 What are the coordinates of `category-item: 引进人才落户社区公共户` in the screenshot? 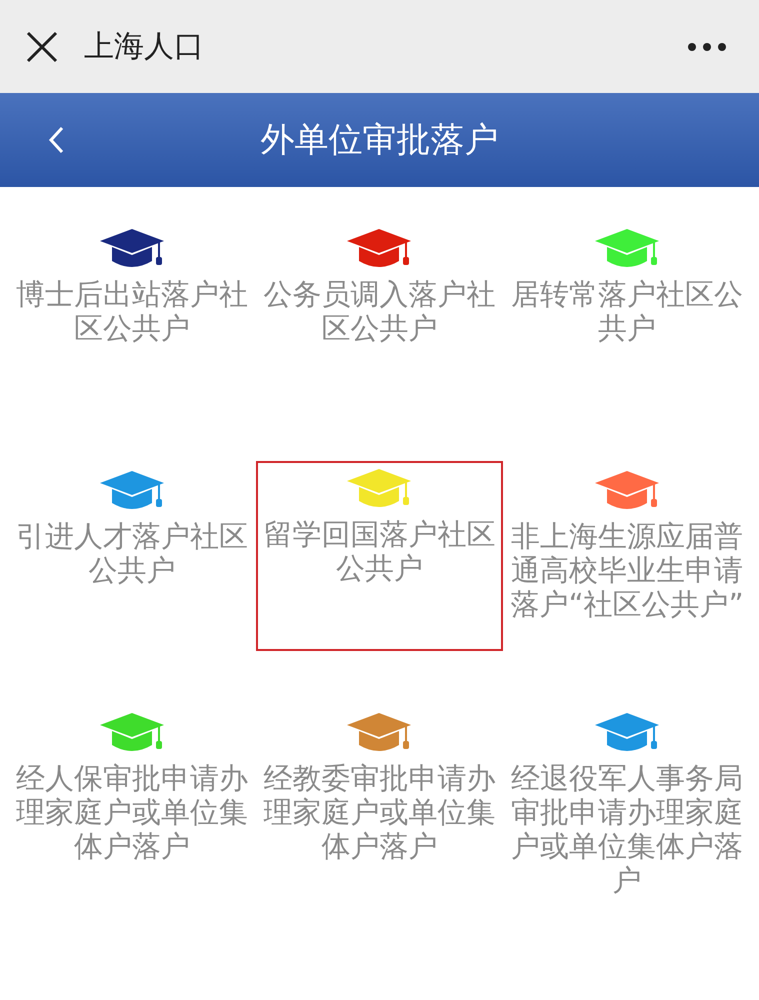 It's located at (132, 528).